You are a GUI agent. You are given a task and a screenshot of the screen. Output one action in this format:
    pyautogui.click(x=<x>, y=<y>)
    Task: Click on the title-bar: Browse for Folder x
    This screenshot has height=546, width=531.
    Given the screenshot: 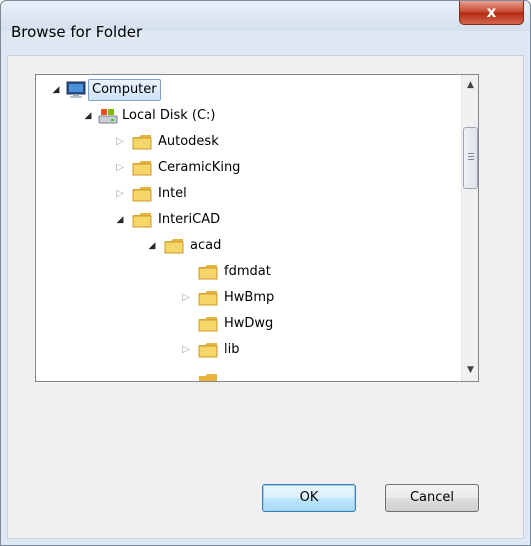 What is the action you would take?
    pyautogui.click(x=265, y=21)
    